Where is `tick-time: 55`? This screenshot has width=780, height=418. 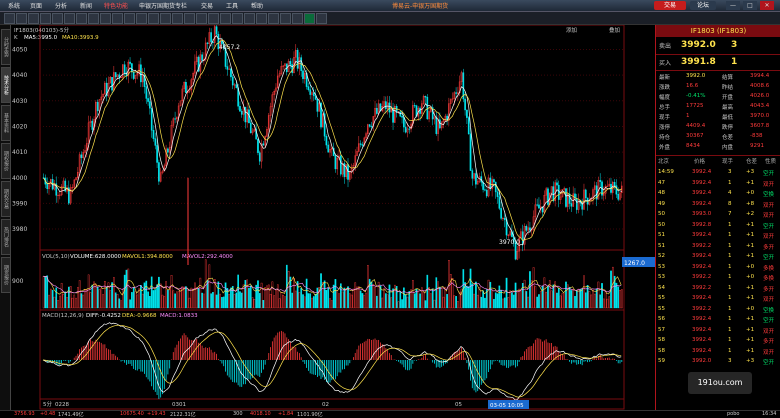
tick-time: 55 is located at coordinates (661, 308).